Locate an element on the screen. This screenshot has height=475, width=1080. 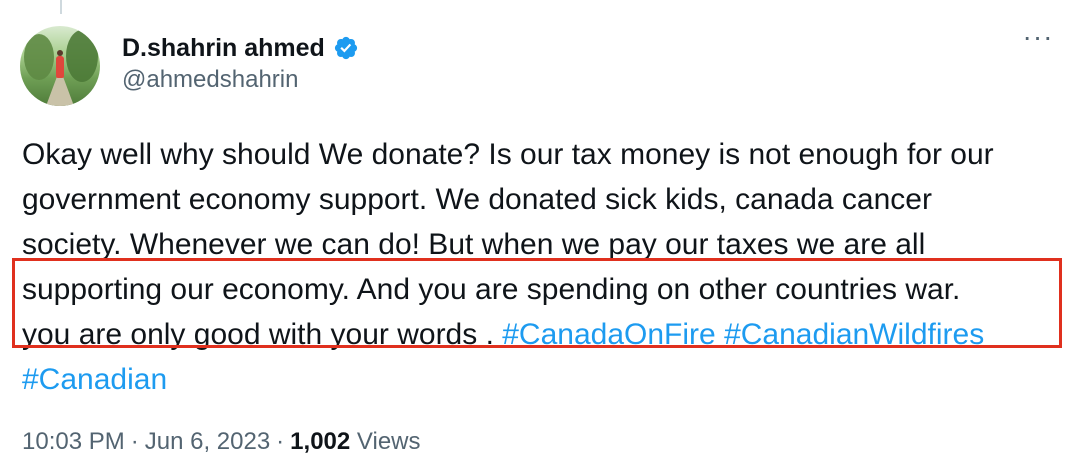
thread-connector-line is located at coordinates (61, 7).